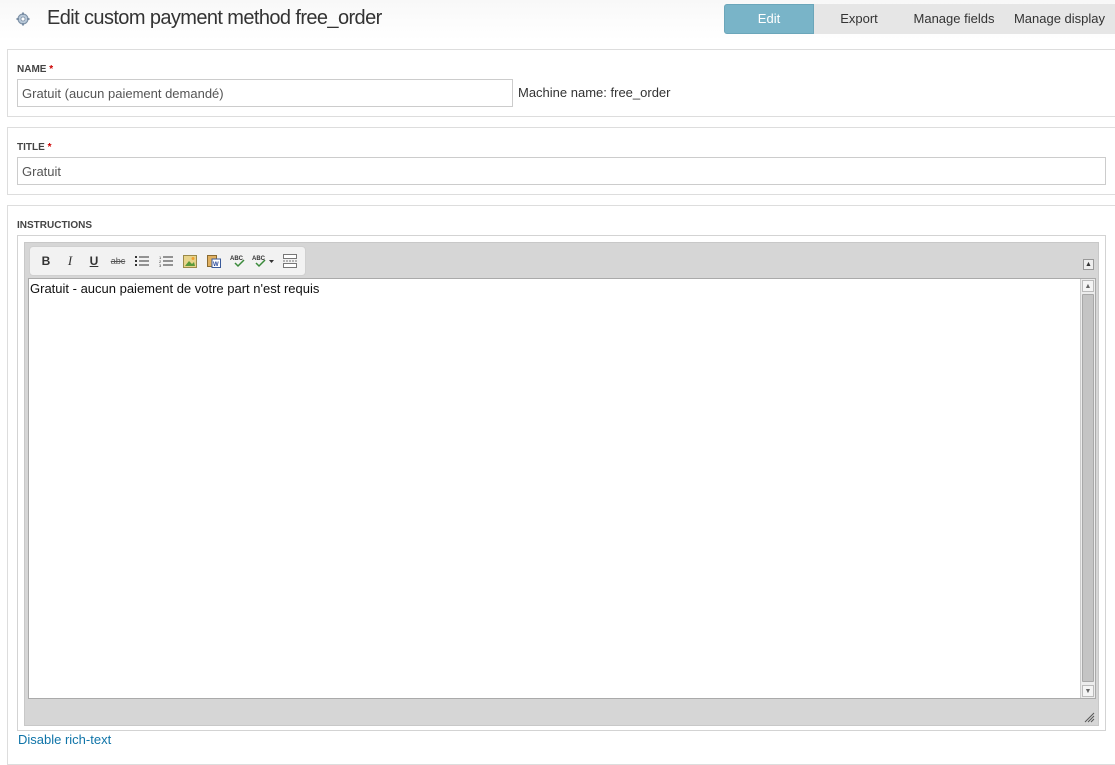  What do you see at coordinates (23, 19) in the screenshot?
I see `gear-icon` at bounding box center [23, 19].